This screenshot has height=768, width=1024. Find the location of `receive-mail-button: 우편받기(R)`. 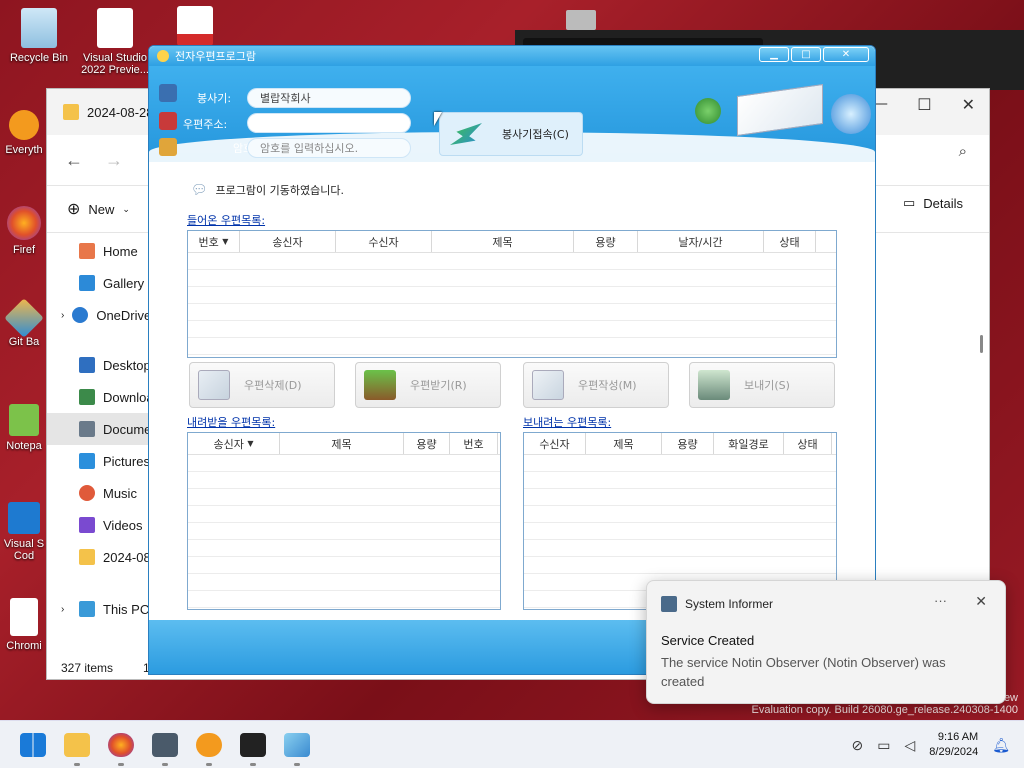

receive-mail-button: 우편받기(R) is located at coordinates (428, 385).